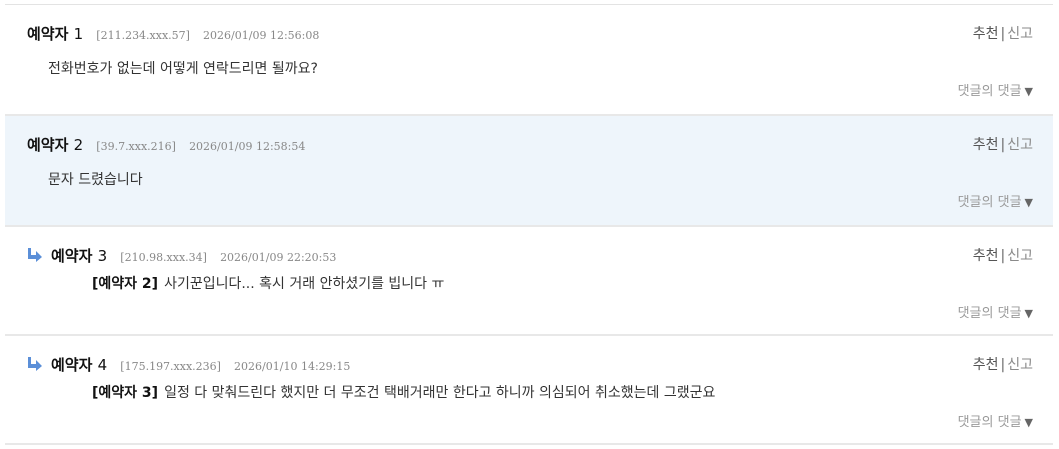  I want to click on comment-text: 문자 드렸습니다, so click(95, 180).